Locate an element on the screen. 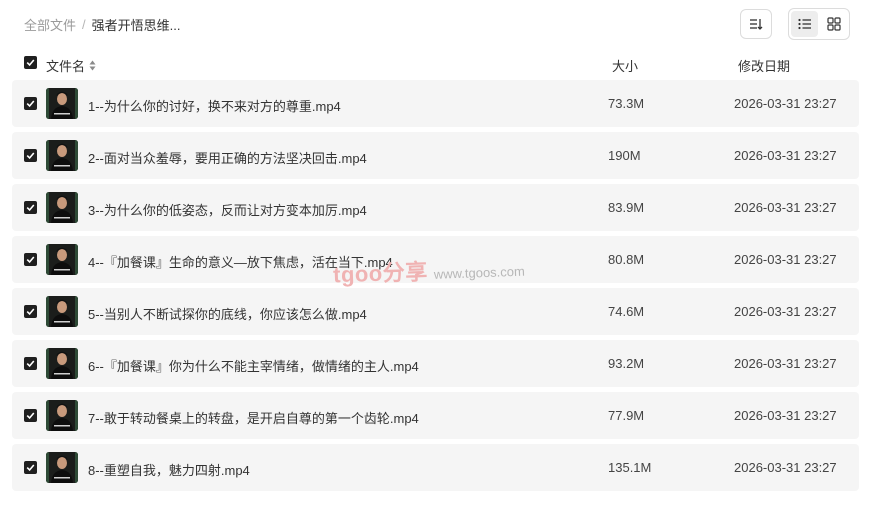 The height and width of the screenshot is (514, 874). file-size: 77.9M is located at coordinates (626, 415).